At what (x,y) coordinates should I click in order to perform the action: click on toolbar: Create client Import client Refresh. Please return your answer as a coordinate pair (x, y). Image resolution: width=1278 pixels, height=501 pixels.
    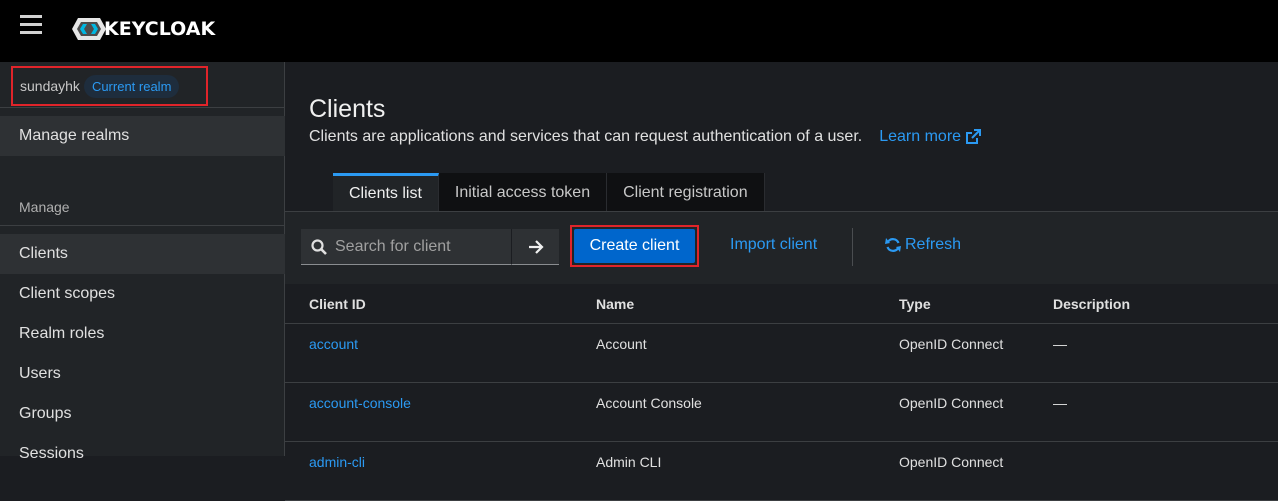
    Looking at the image, I should click on (781, 248).